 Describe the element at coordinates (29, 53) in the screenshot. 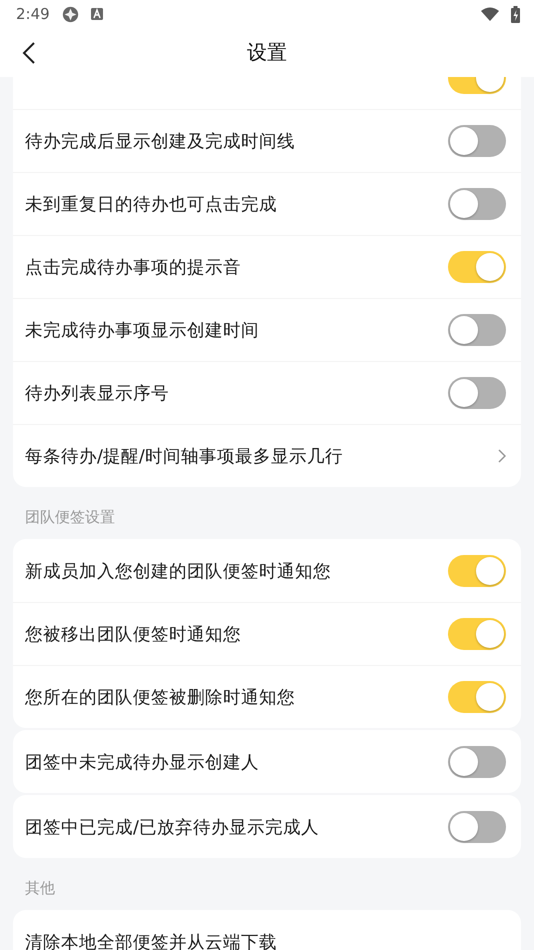

I see `back-icon` at that location.